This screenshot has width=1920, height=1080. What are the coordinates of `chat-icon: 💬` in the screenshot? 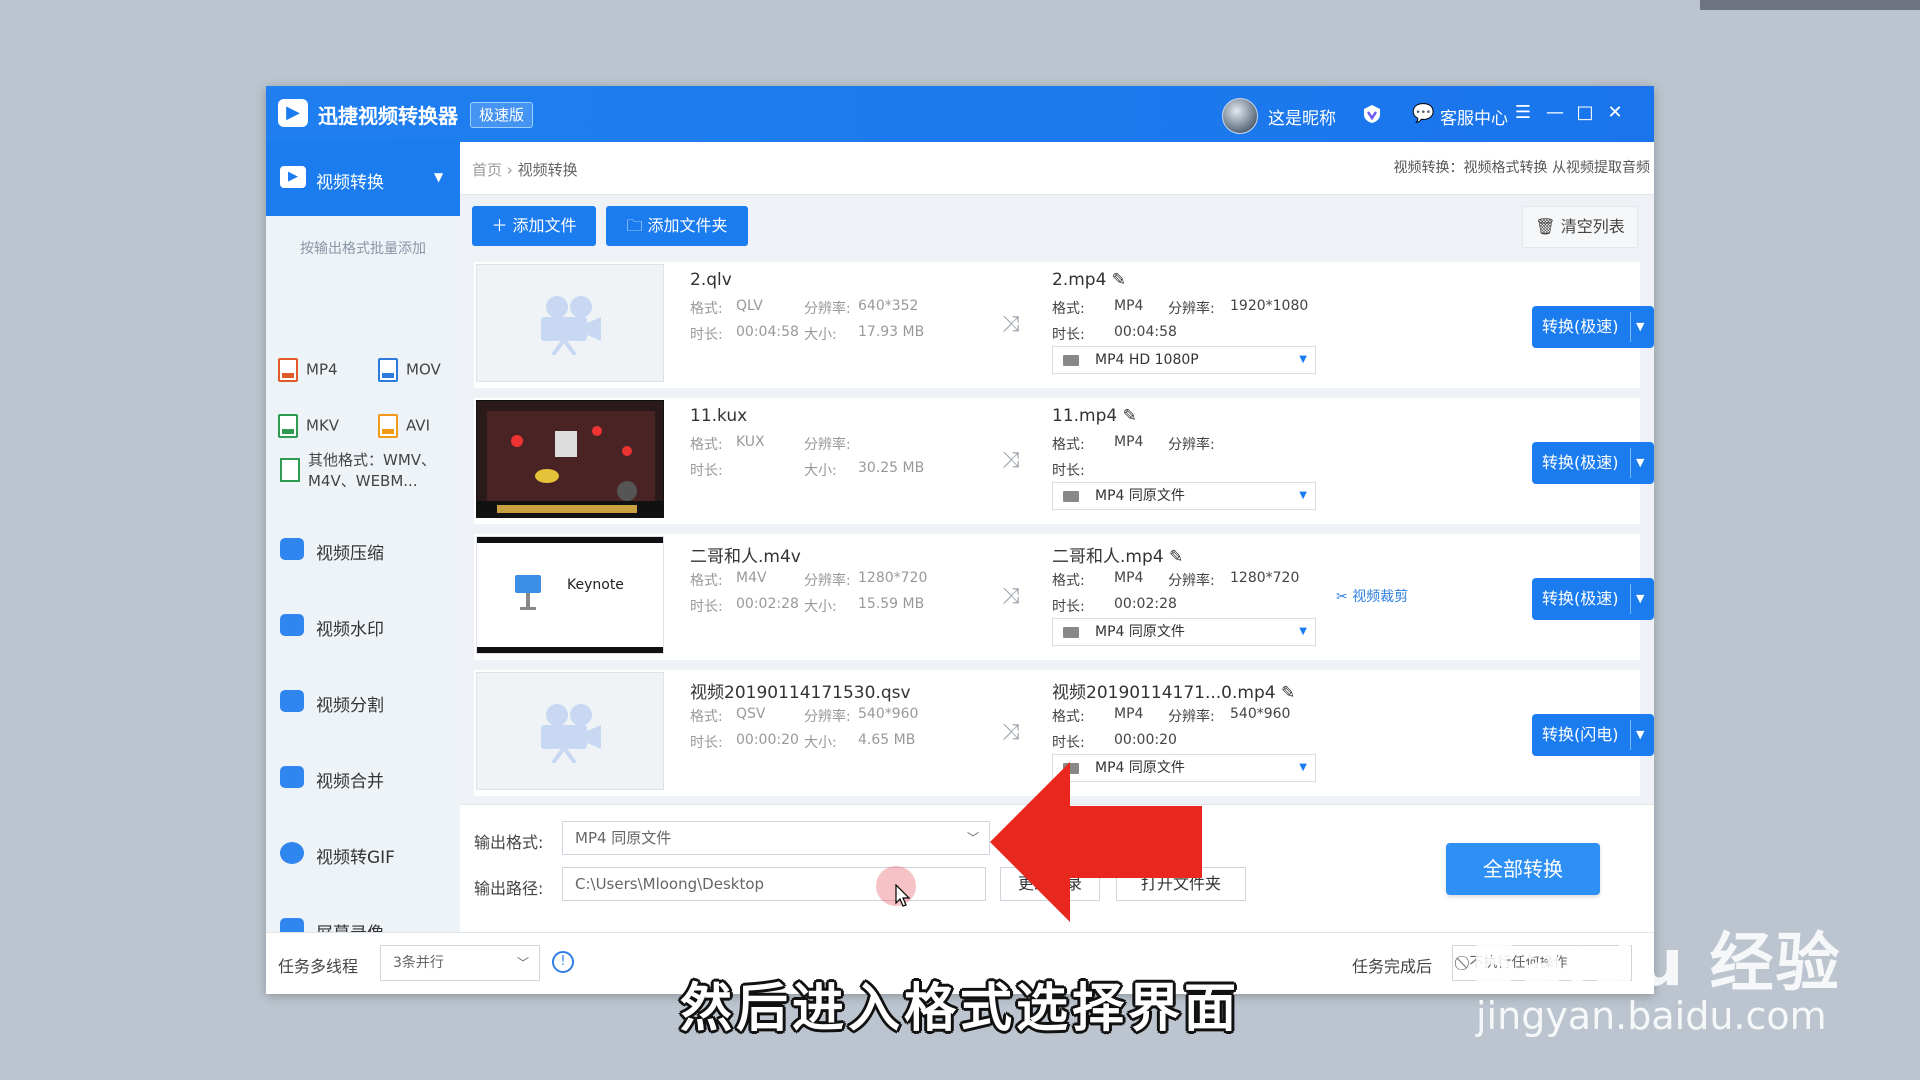 It's located at (1423, 113).